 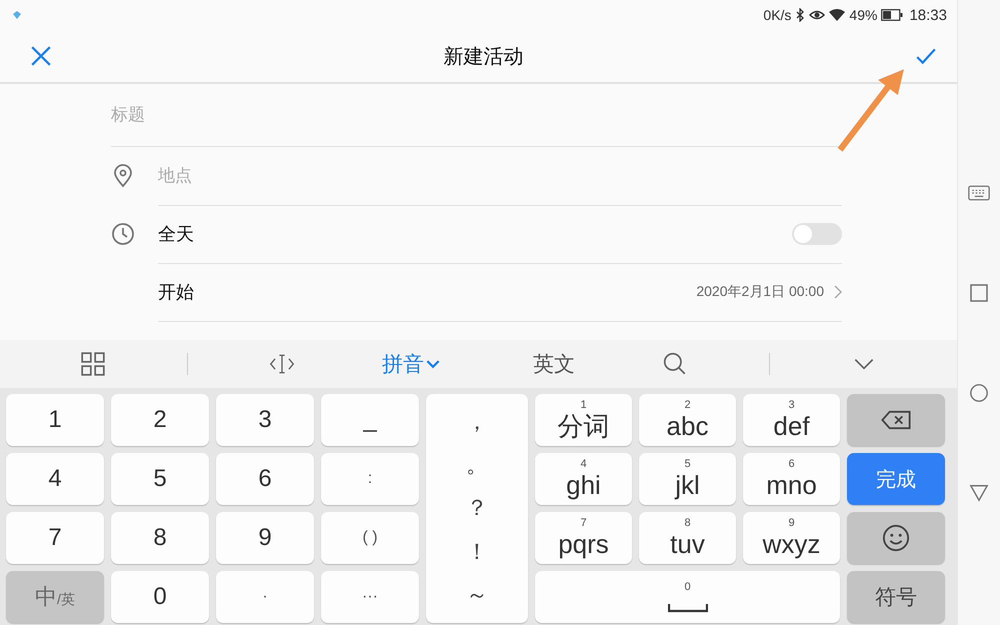 I want to click on battery-icon, so click(x=892, y=15).